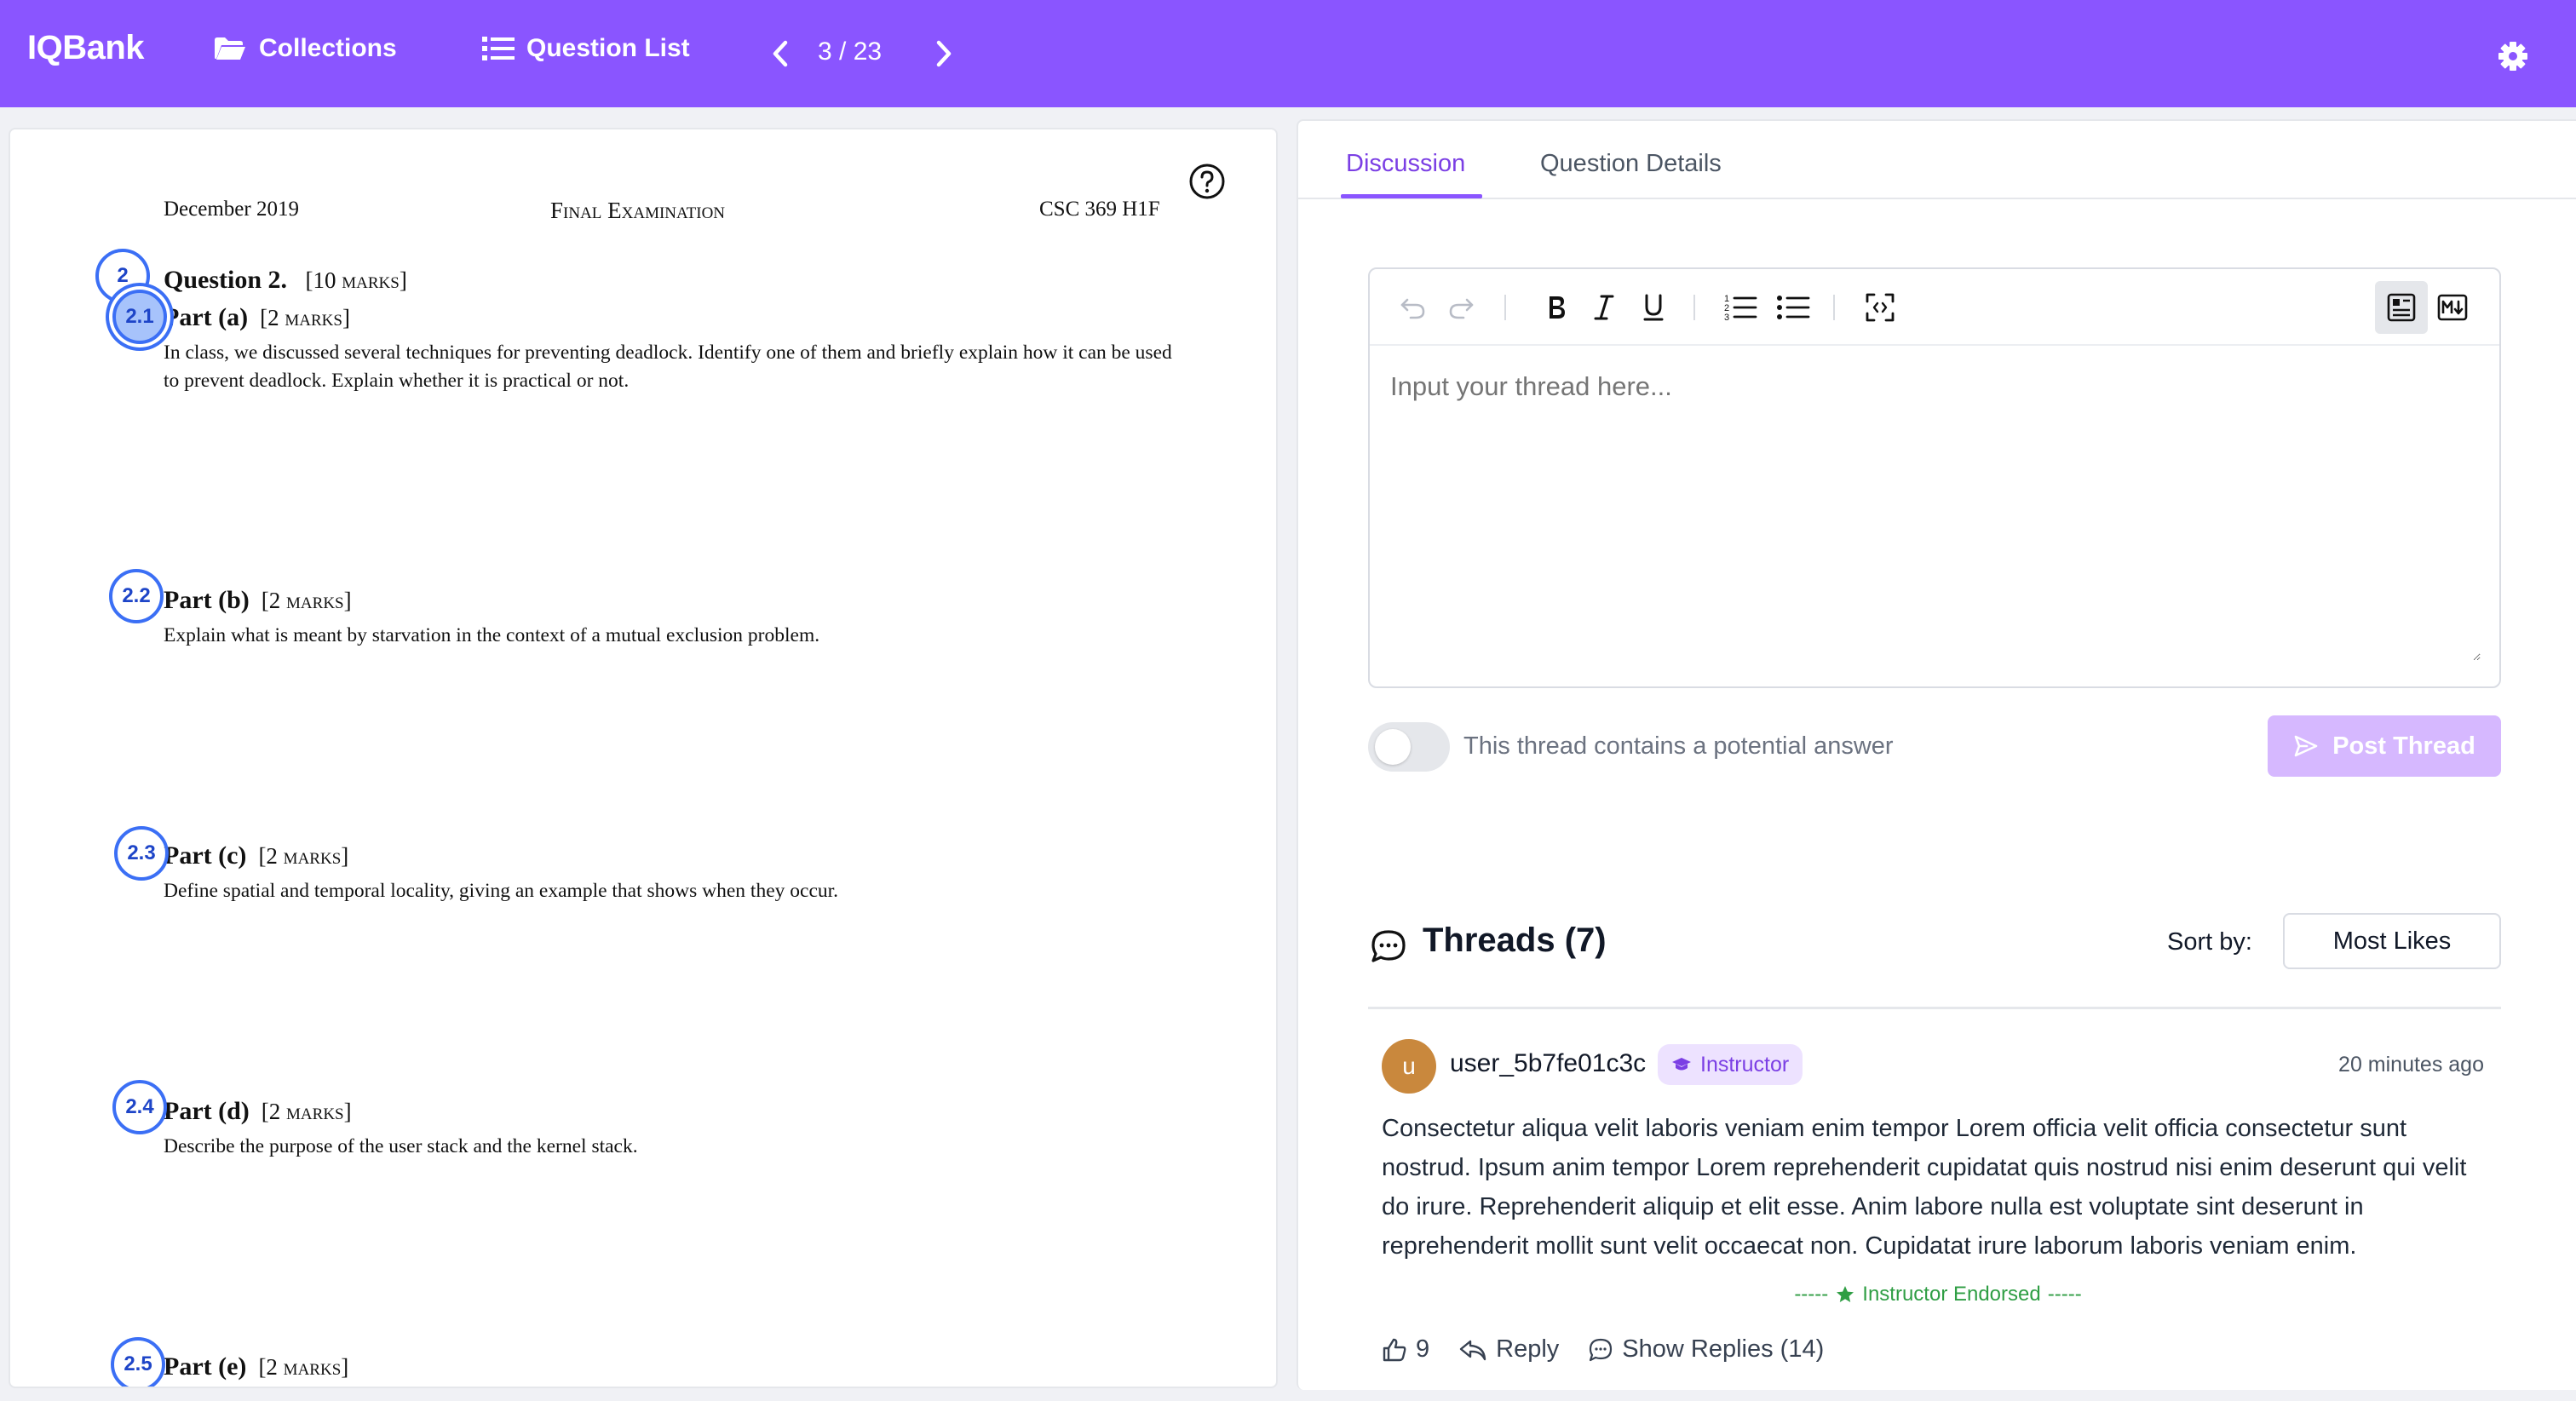 This screenshot has height=1401, width=2576. What do you see at coordinates (207, 600) in the screenshot?
I see `part-title: Part (b)` at bounding box center [207, 600].